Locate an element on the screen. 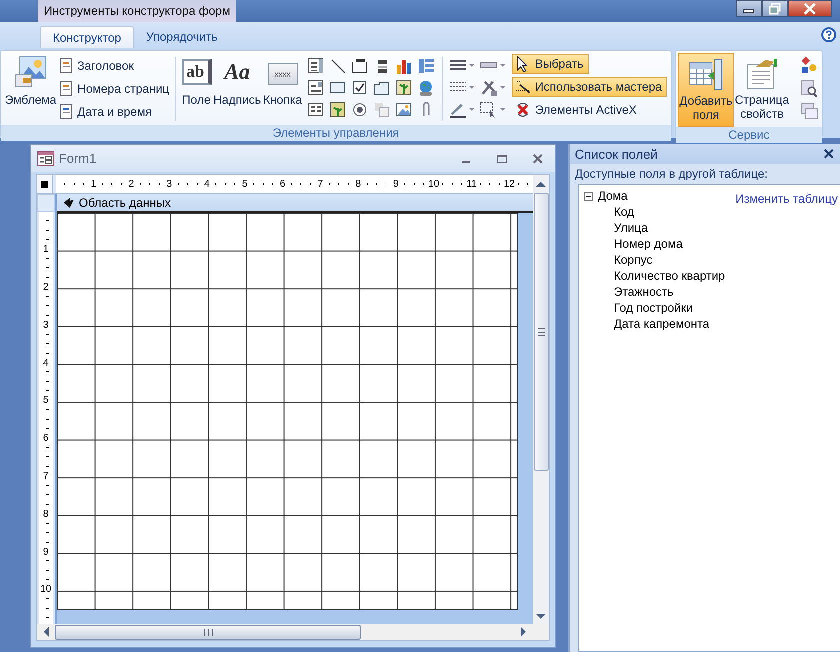 The image size is (840, 652). header-item-button: Дата и время is located at coordinates (114, 112).